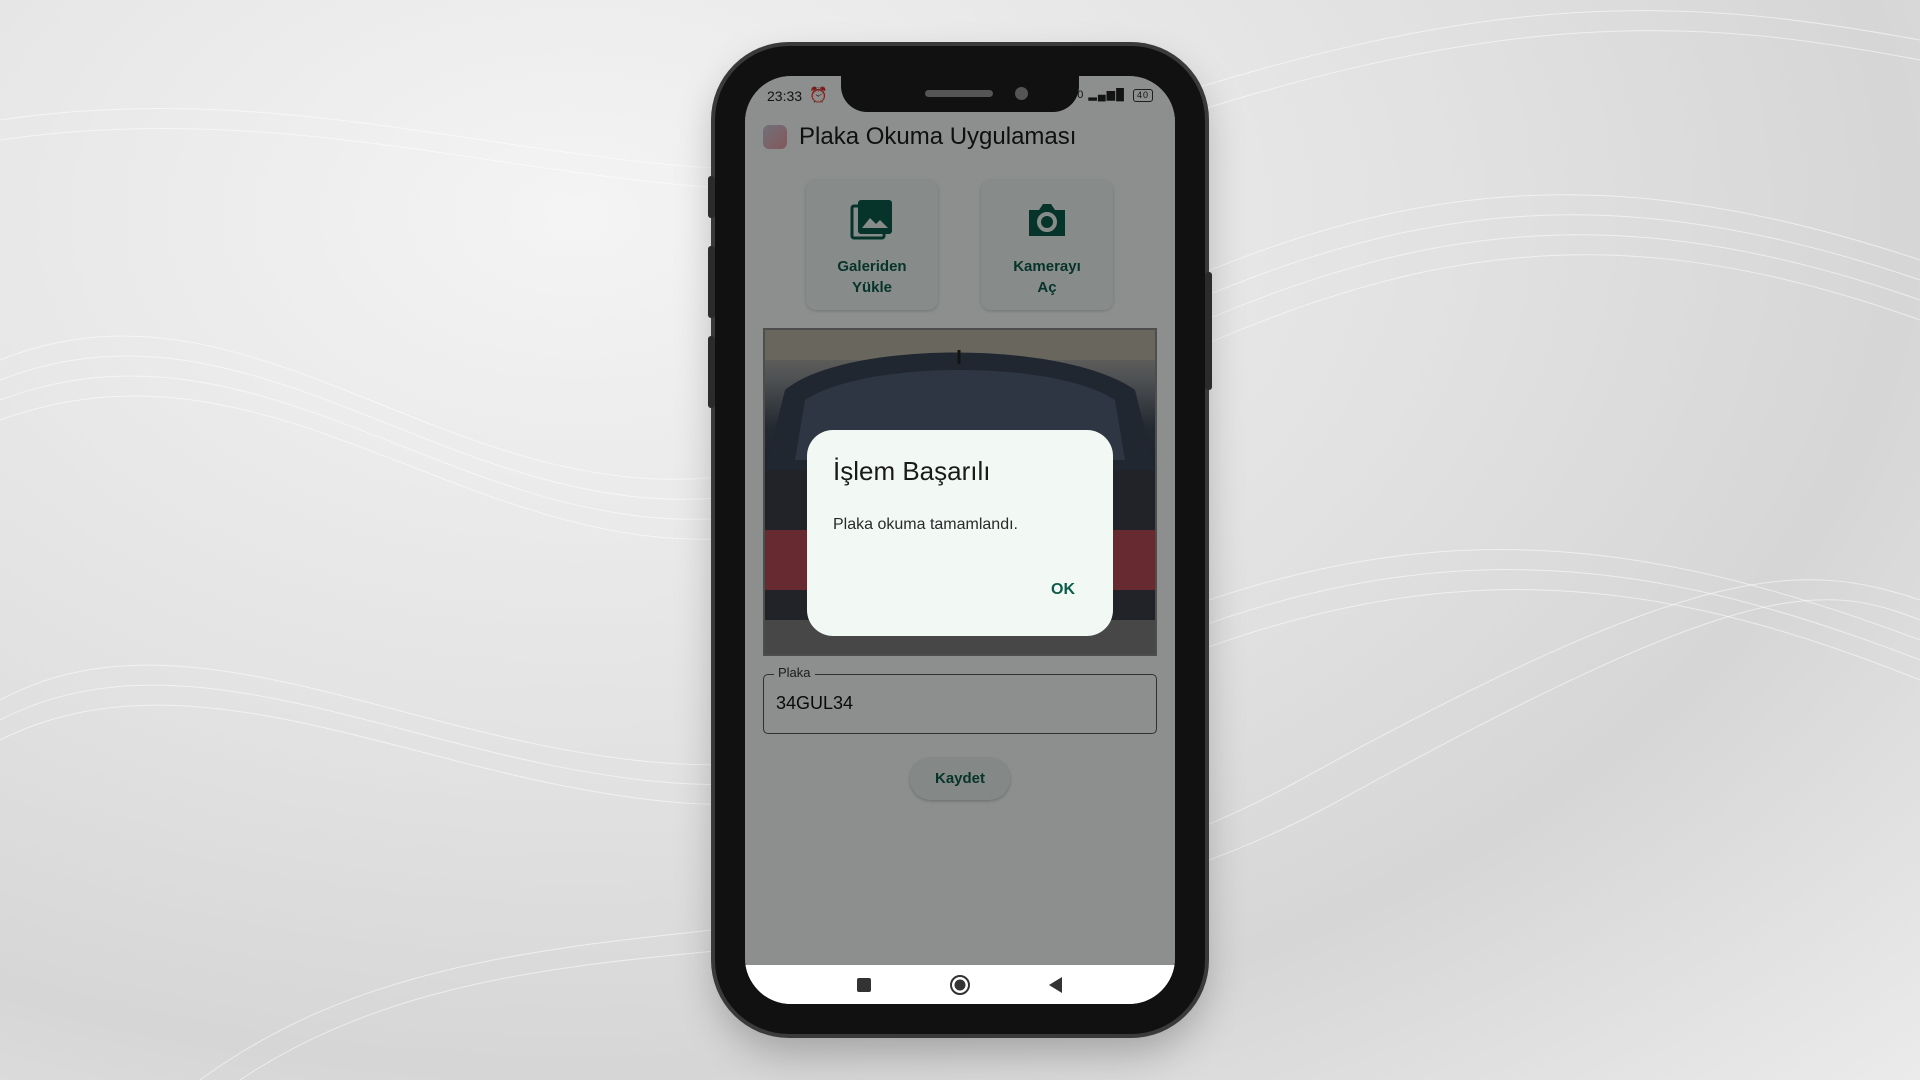  I want to click on dialog-title: İşlem Başarılı, so click(912, 471).